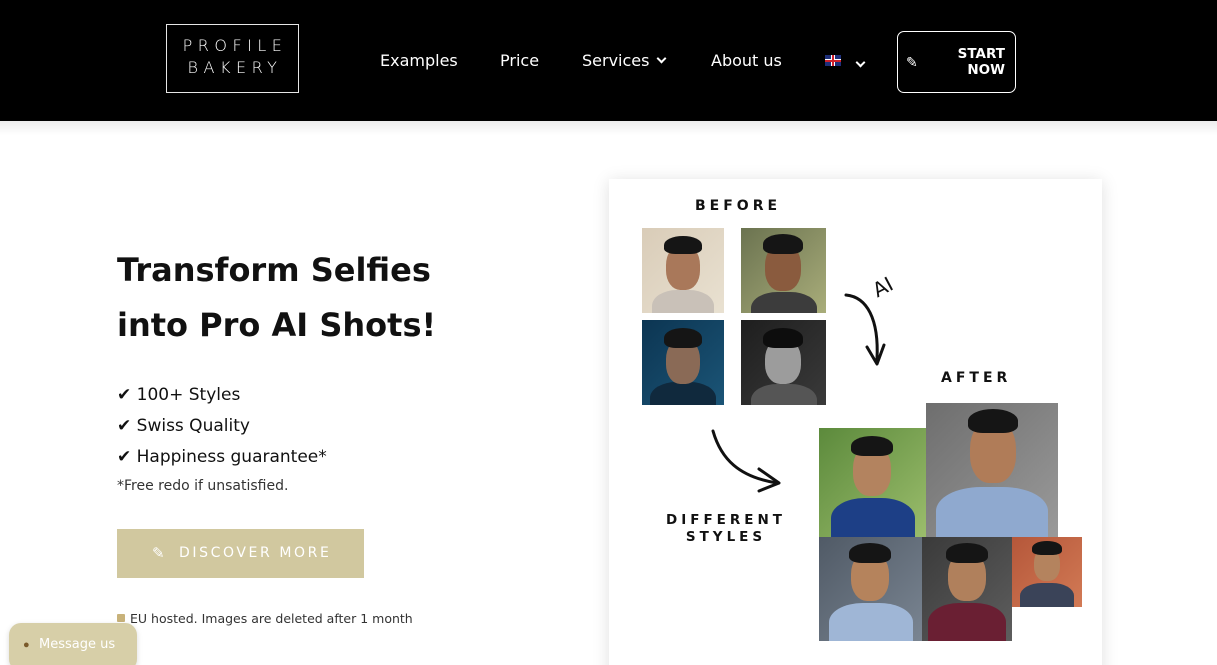  I want to click on nav-services: Services, so click(624, 61).